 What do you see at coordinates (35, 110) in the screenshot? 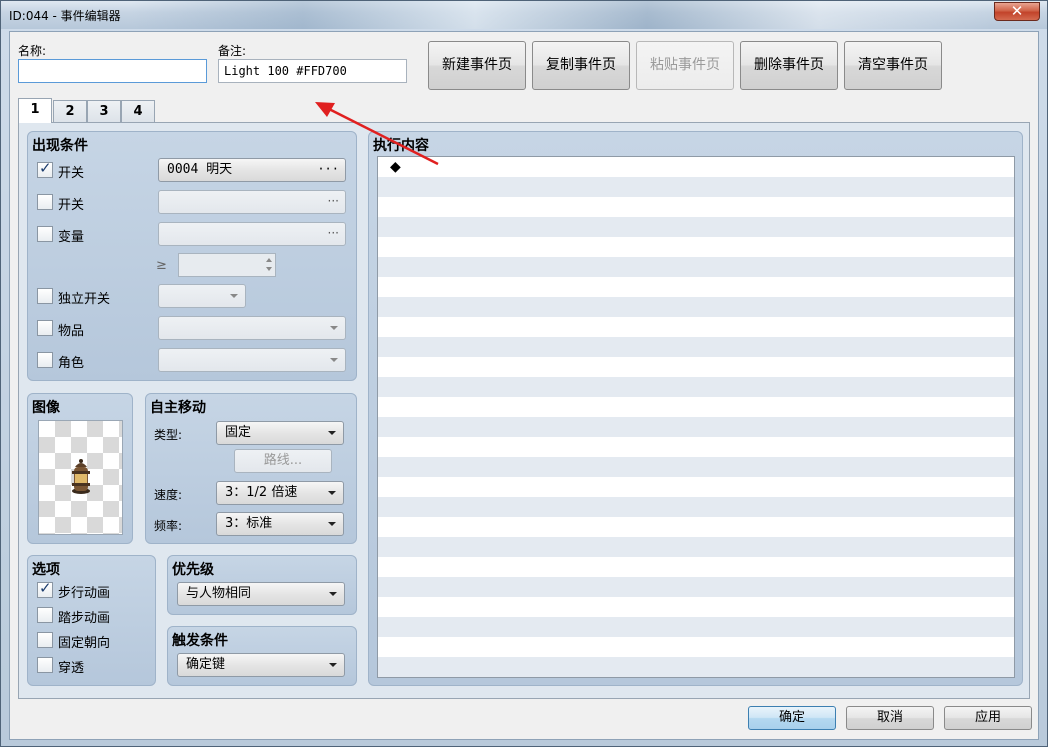
I see `tab-page-1: 1` at bounding box center [35, 110].